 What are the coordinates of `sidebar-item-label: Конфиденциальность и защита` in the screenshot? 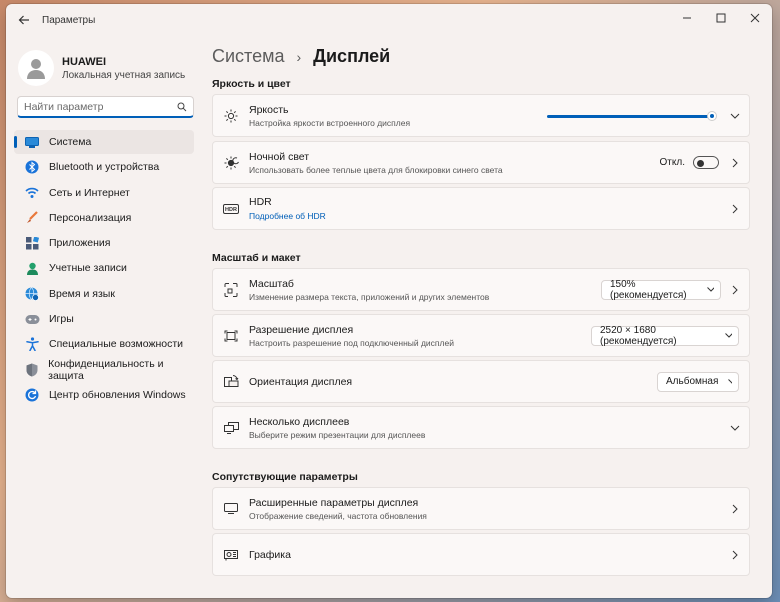 It's located at (106, 369).